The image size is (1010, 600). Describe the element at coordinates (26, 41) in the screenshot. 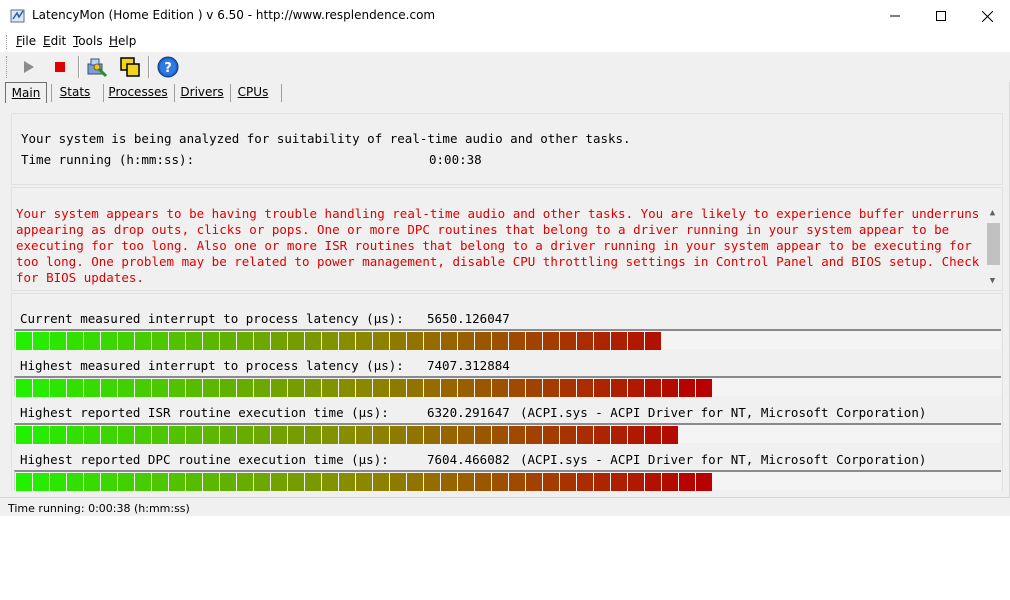

I see `menu-file: File` at that location.